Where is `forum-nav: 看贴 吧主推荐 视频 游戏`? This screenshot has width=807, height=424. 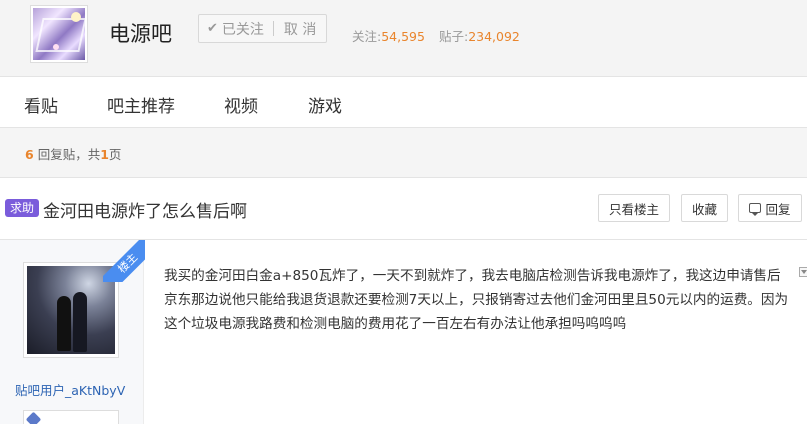 forum-nav: 看贴 吧主推荐 视频 游戏 is located at coordinates (403, 102).